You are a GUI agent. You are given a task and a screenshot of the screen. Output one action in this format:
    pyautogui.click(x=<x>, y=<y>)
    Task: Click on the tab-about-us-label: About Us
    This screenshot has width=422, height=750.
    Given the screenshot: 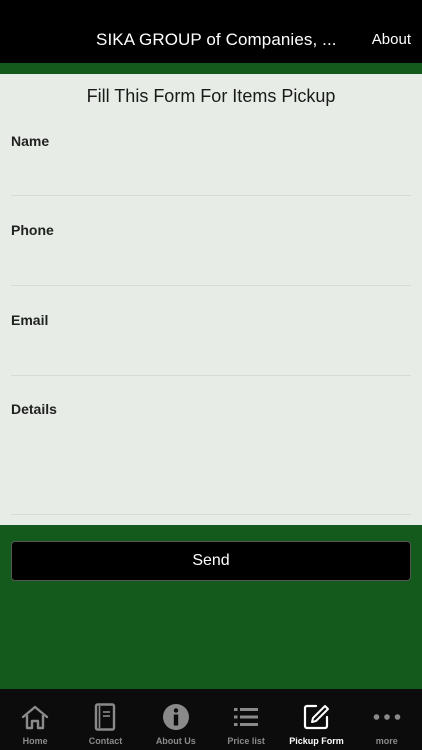 What is the action you would take?
    pyautogui.click(x=175, y=741)
    